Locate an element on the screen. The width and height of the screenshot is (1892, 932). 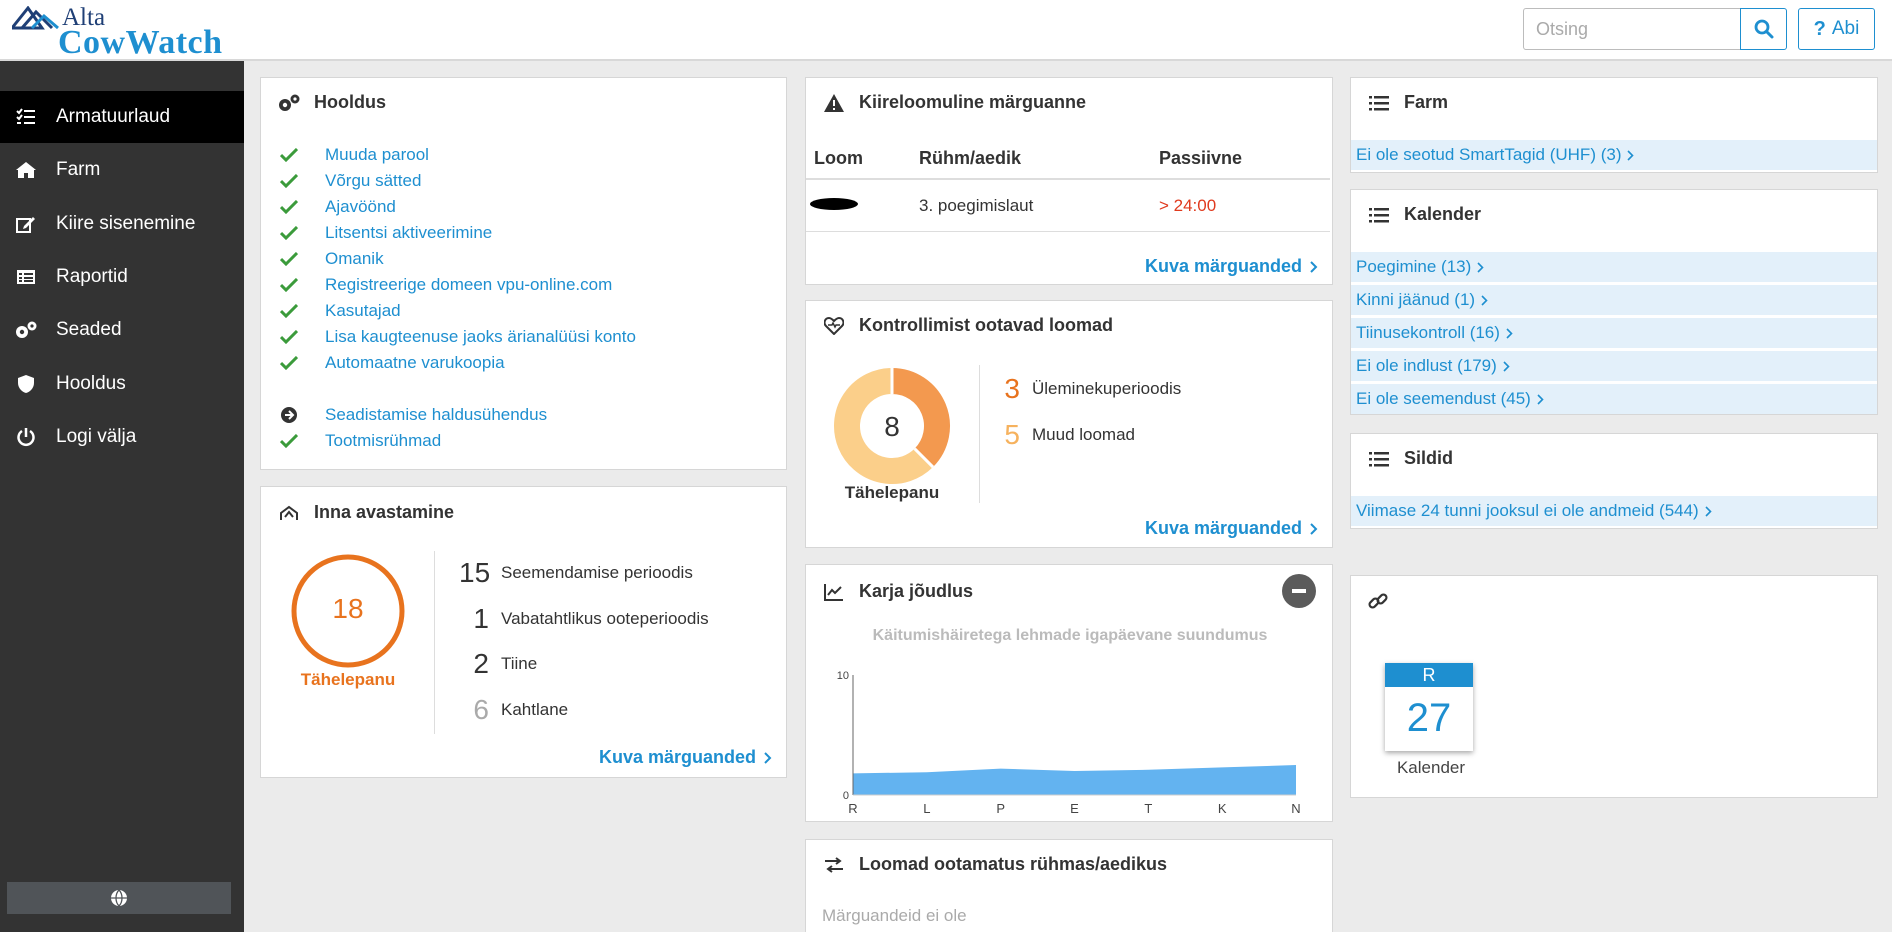
search-input is located at coordinates (1639, 29).